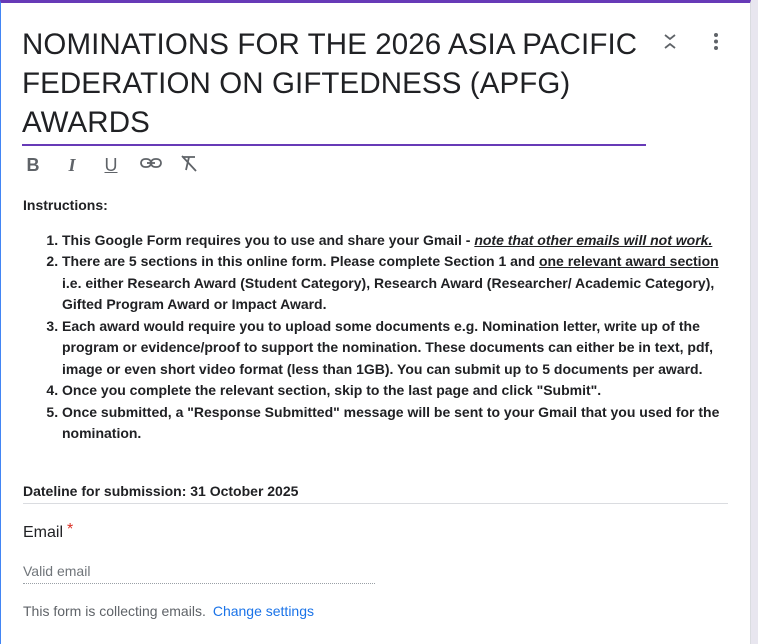 Image resolution: width=758 pixels, height=644 pixels. I want to click on clear-formatting-button, so click(198, 165).